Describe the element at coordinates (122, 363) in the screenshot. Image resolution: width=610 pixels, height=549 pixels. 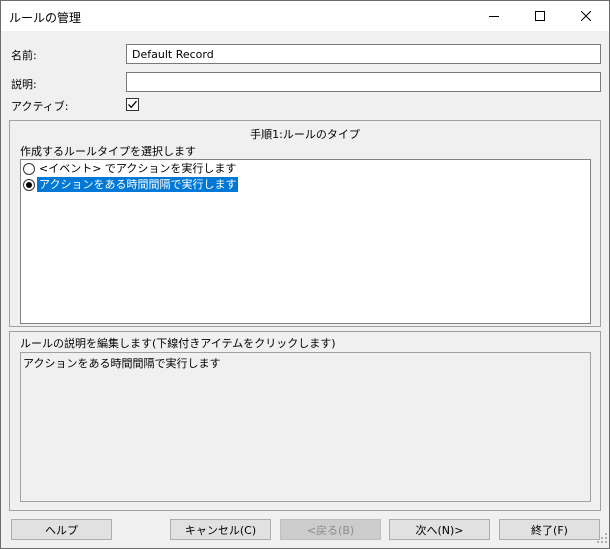
I see `rule-description-text: アクションをある時間間隔で実行します` at that location.